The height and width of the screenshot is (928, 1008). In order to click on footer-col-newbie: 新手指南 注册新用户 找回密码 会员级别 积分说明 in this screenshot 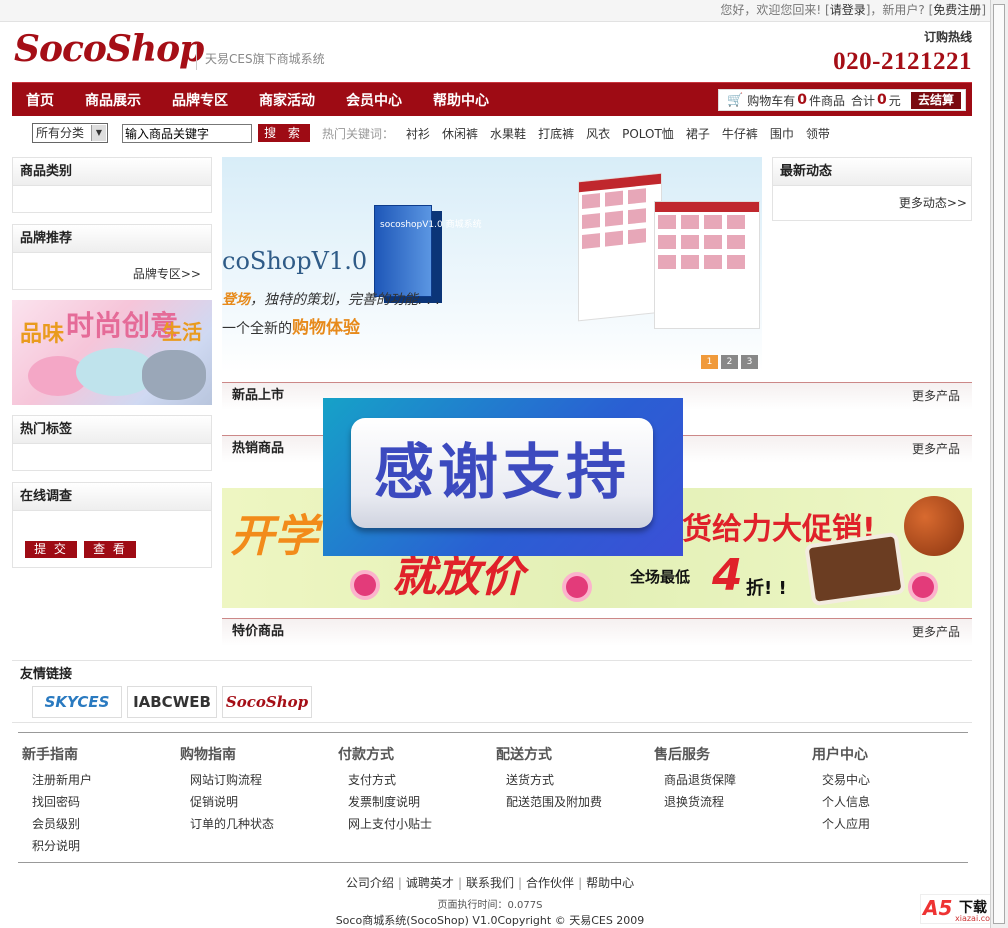, I will do `click(93, 798)`.